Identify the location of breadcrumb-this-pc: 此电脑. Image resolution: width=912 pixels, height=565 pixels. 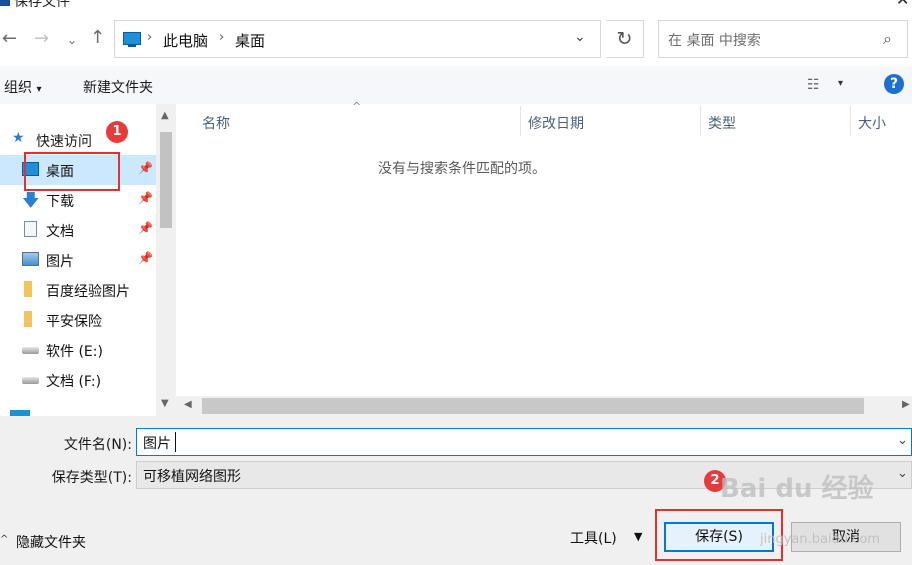
(185, 40).